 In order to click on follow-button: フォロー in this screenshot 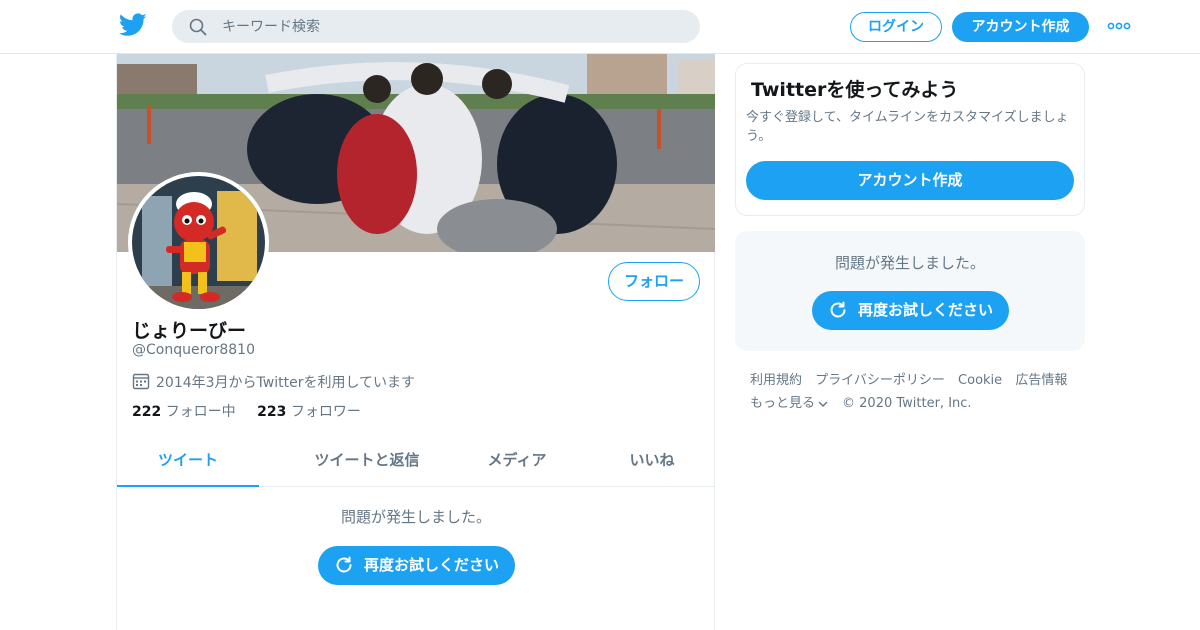, I will do `click(654, 281)`.